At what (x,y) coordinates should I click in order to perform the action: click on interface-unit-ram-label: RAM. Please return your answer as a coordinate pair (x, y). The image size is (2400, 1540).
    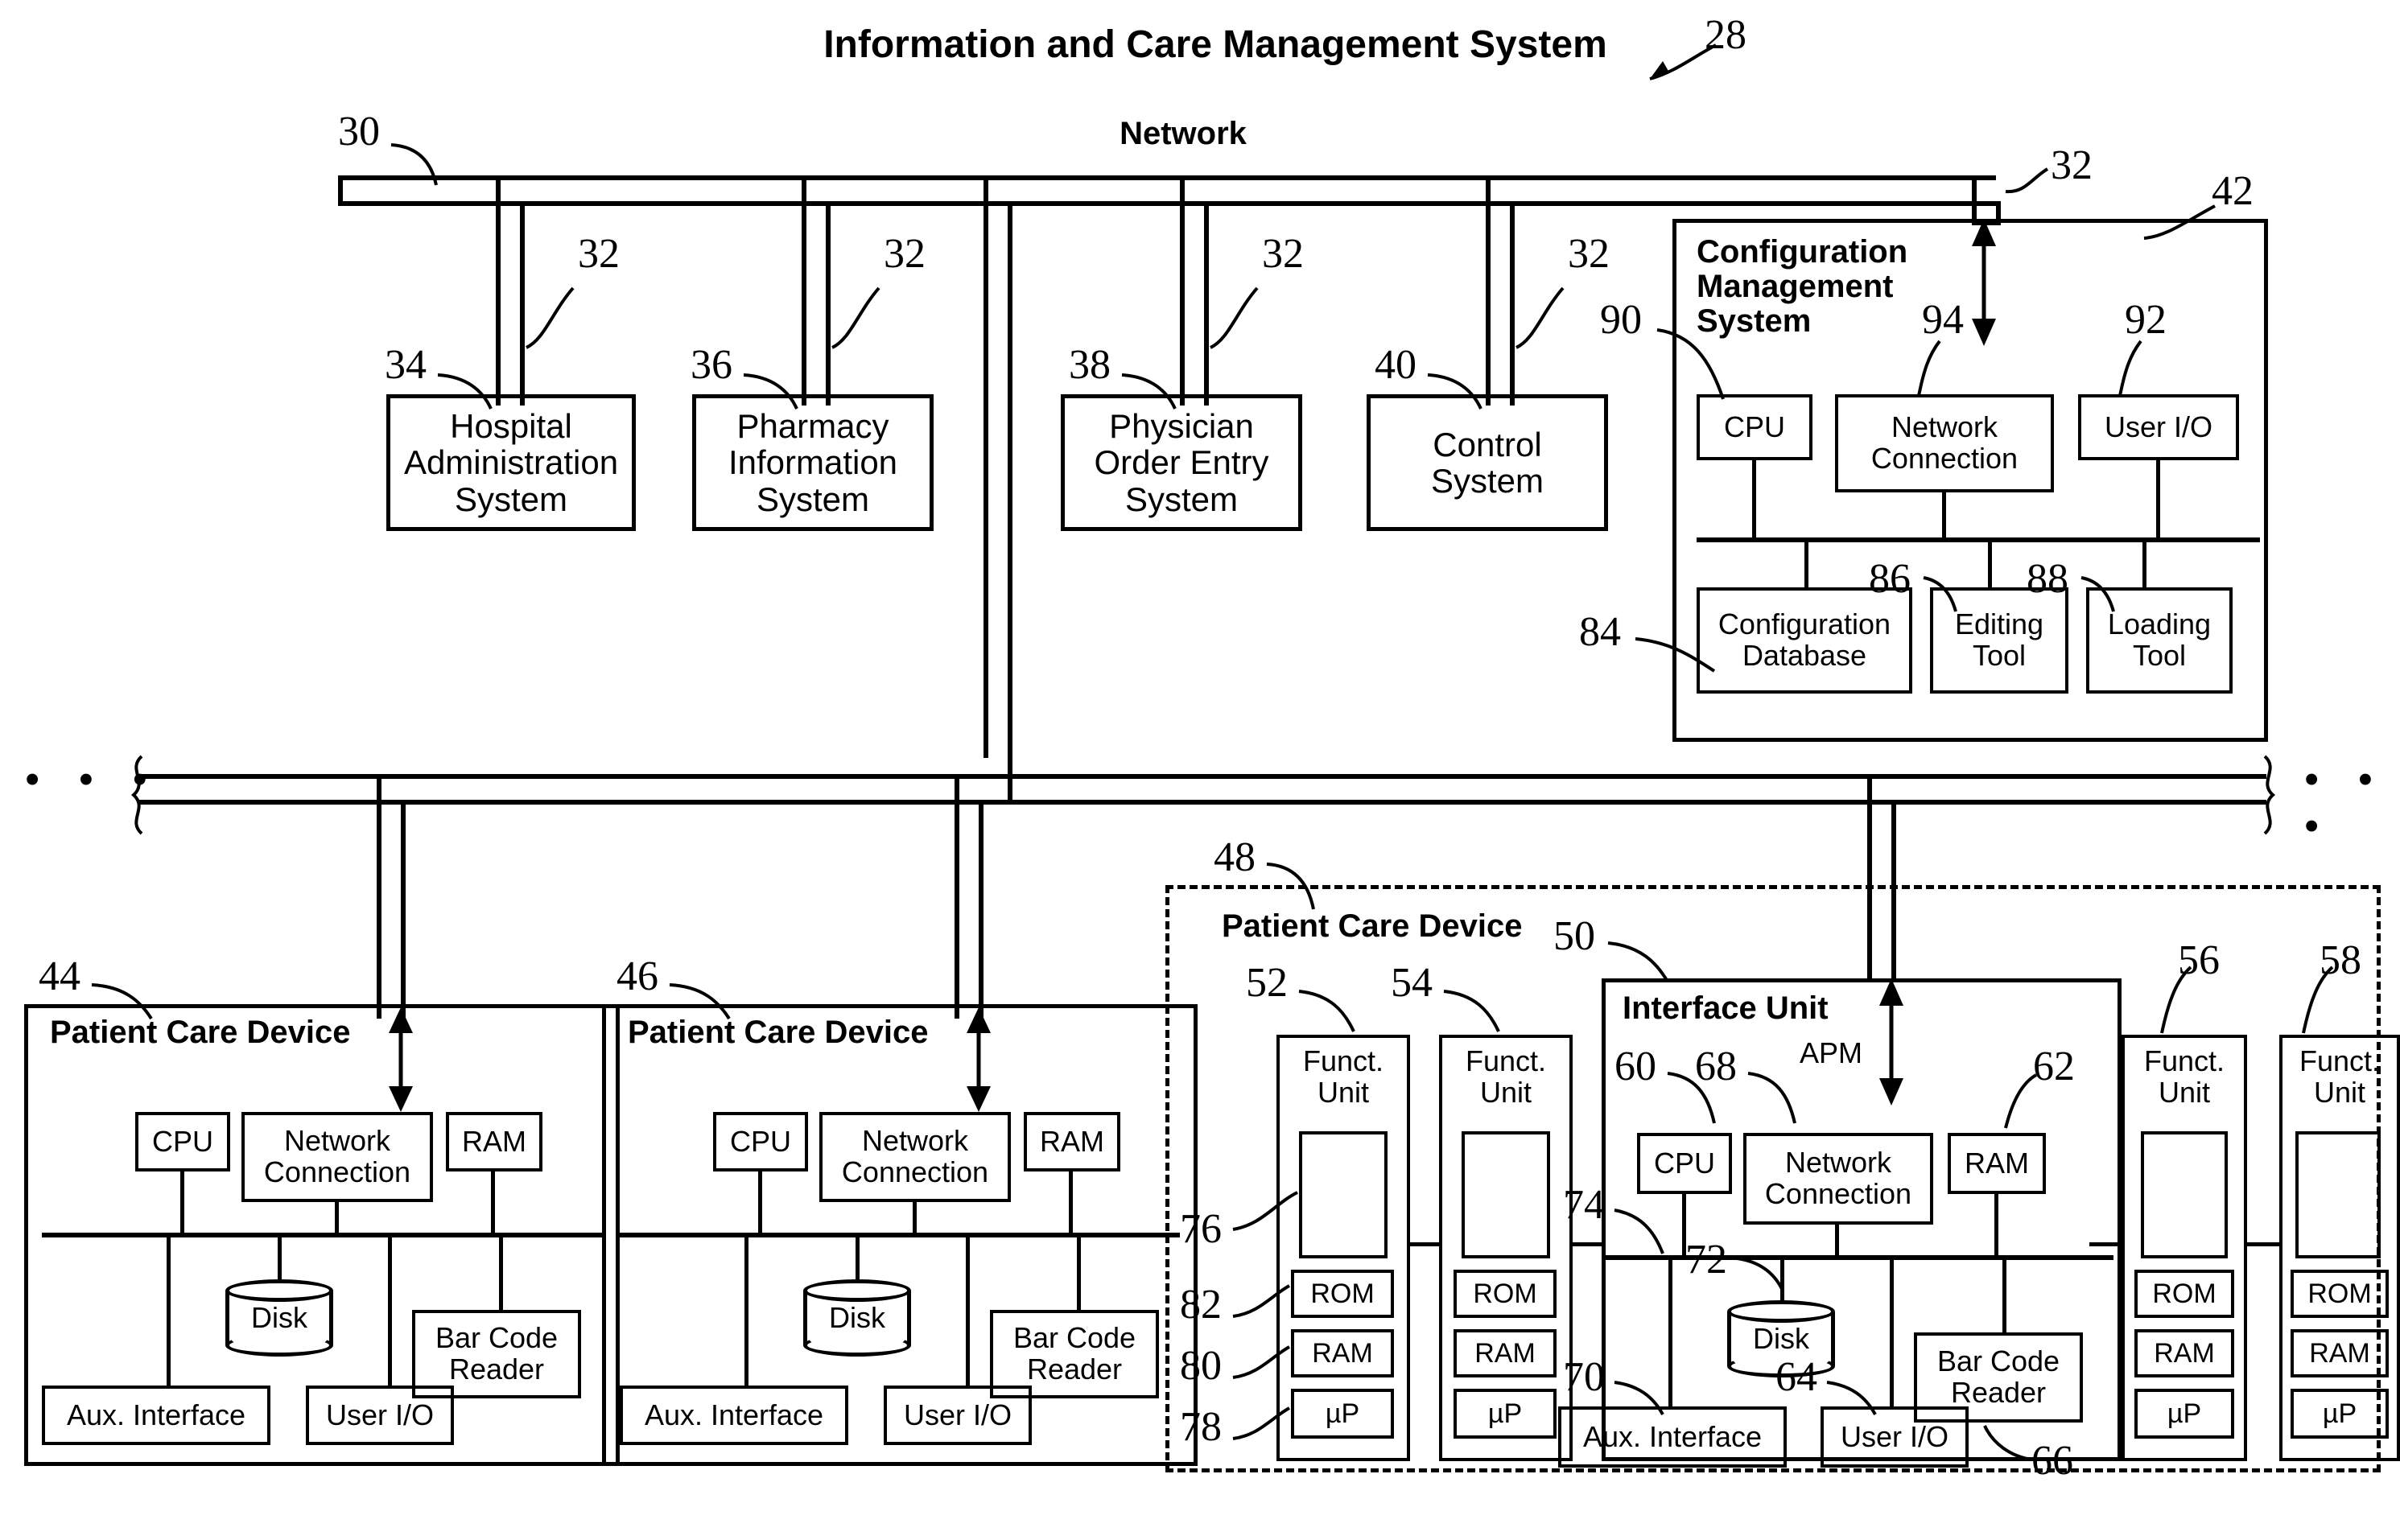
    Looking at the image, I should click on (1997, 1163).